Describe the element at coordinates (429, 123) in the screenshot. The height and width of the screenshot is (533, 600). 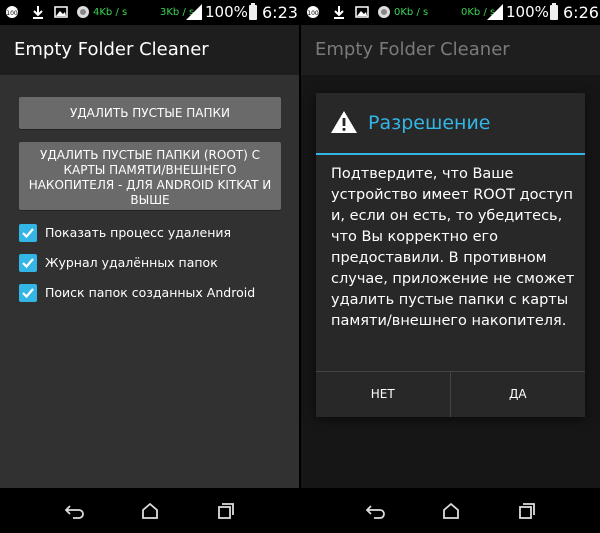
I see `dialog-title: Разрешение` at that location.